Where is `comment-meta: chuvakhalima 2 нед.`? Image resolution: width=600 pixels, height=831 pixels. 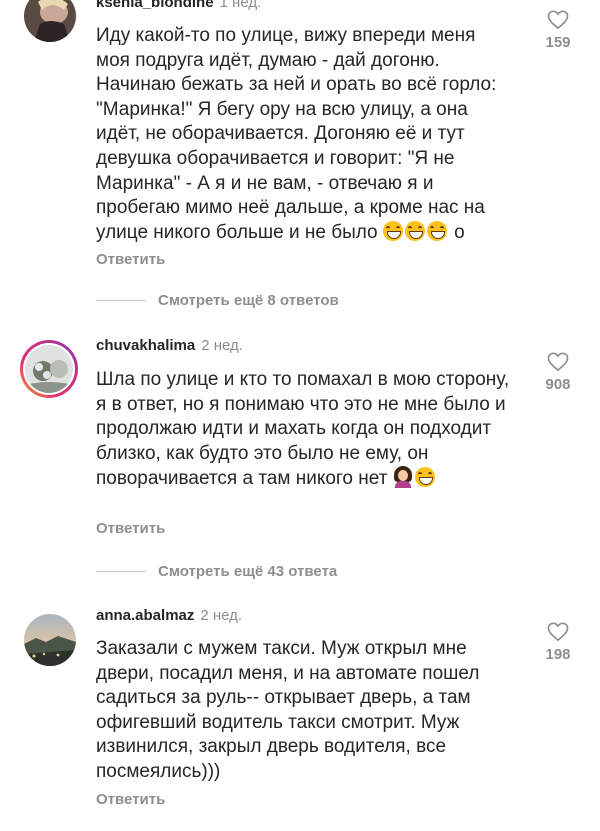 comment-meta: chuvakhalima 2 нед. is located at coordinates (169, 345).